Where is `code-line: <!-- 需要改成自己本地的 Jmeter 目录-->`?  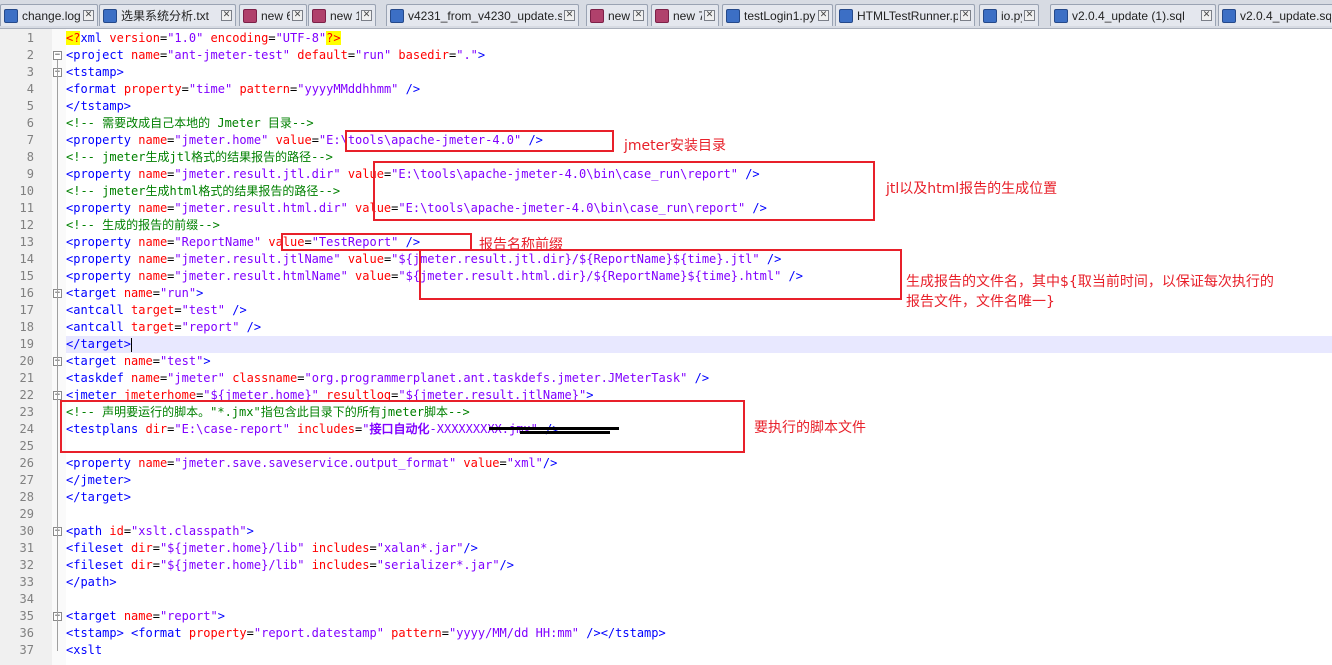
code-line: <!-- 需要改成自己本地的 Jmeter 目录--> is located at coordinates (699, 123).